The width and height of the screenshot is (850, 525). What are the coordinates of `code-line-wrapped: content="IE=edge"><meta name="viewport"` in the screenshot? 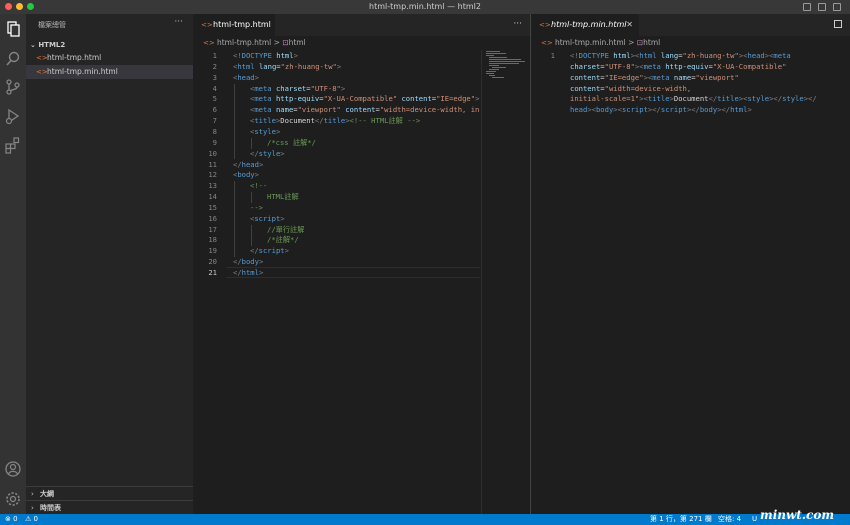 It's located at (654, 77).